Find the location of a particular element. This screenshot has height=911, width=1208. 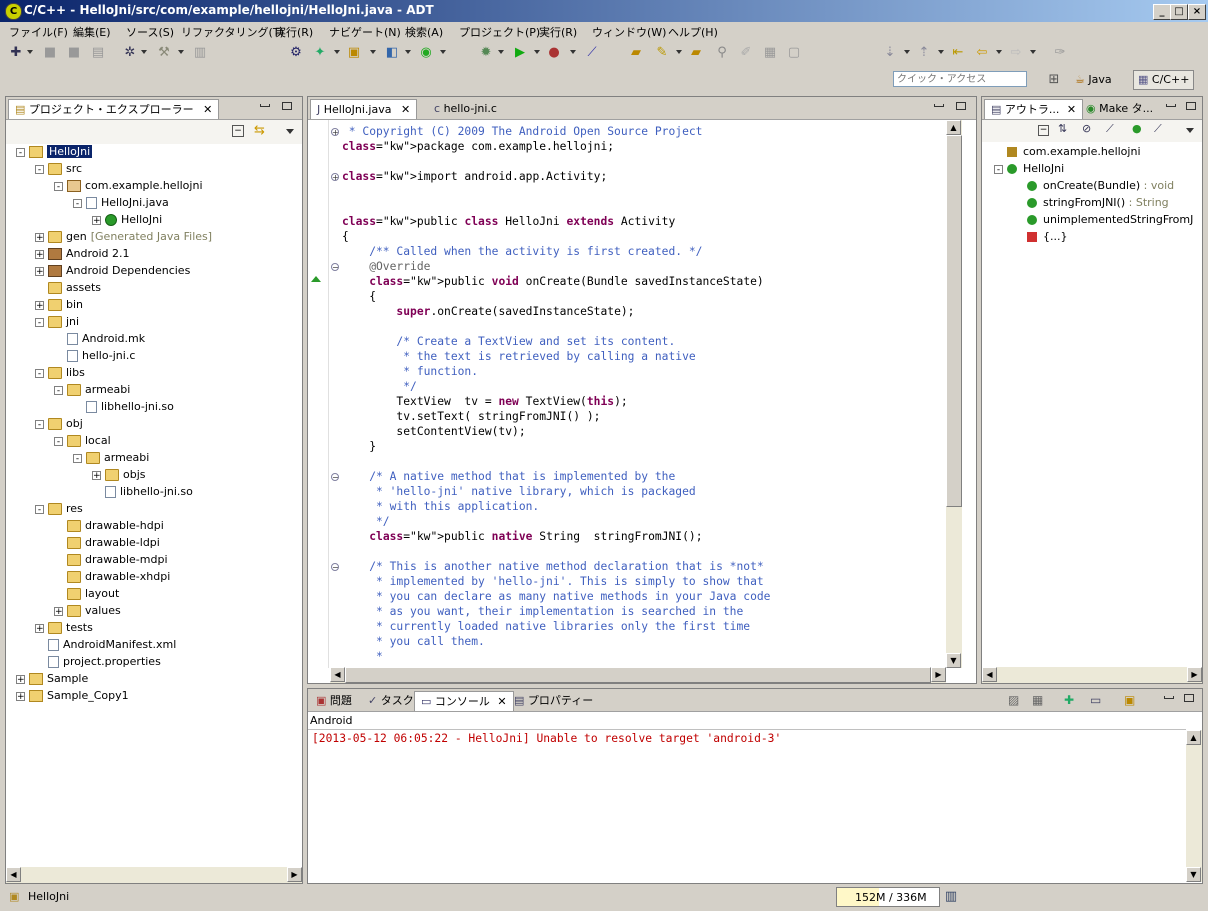

menu-source: ソース(S) is located at coordinates (150, 32).